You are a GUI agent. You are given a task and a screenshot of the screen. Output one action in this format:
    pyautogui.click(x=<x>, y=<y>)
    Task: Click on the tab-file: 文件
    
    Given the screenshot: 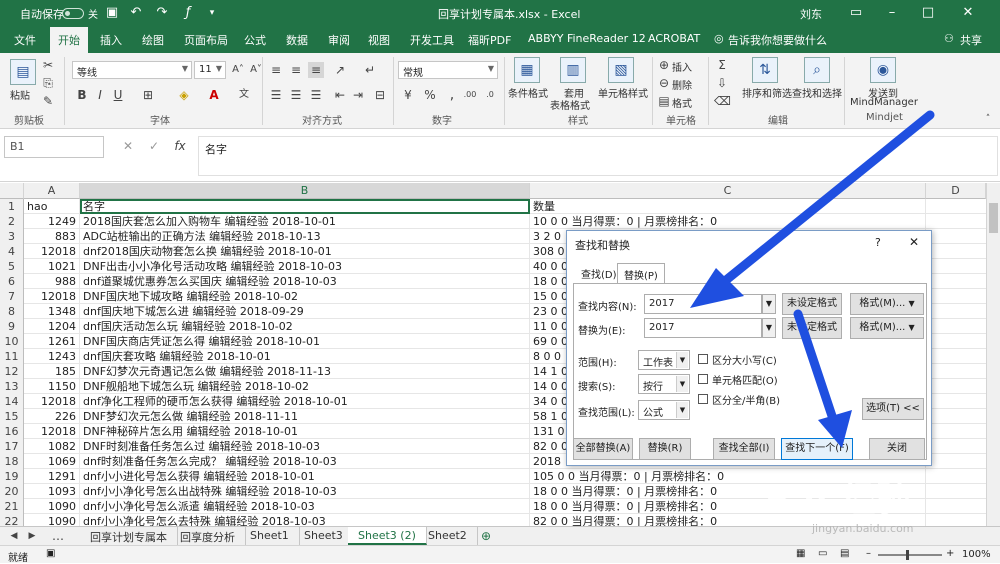 What is the action you would take?
    pyautogui.click(x=25, y=40)
    